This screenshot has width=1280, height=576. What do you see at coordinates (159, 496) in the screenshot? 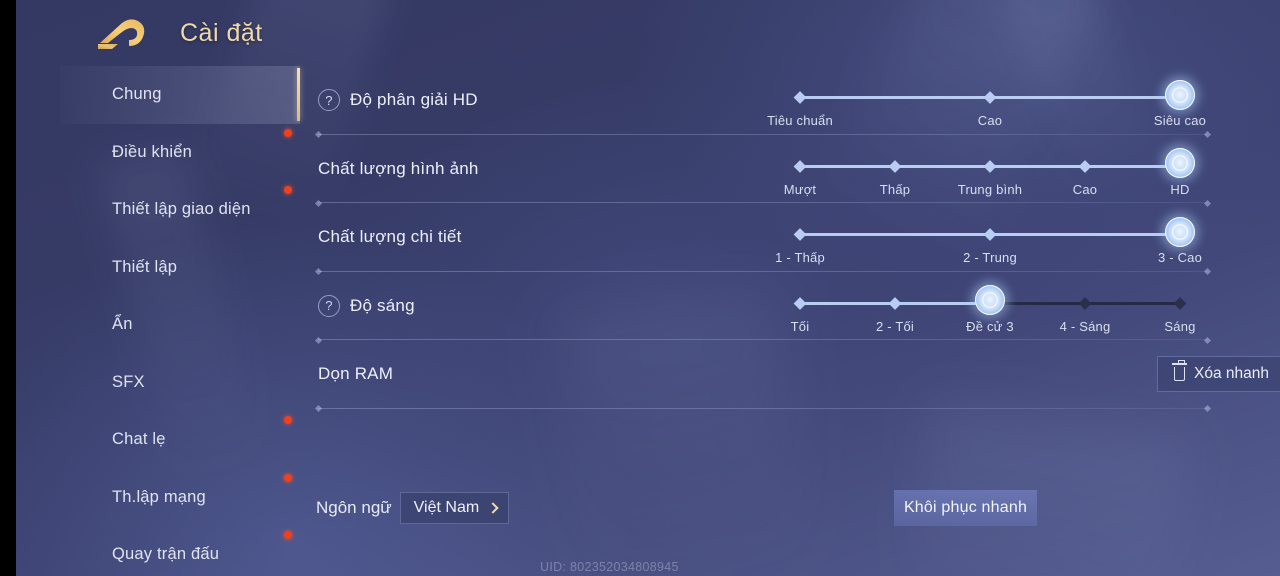
I see `sidebar-item-label: Th.lập mạng` at bounding box center [159, 496].